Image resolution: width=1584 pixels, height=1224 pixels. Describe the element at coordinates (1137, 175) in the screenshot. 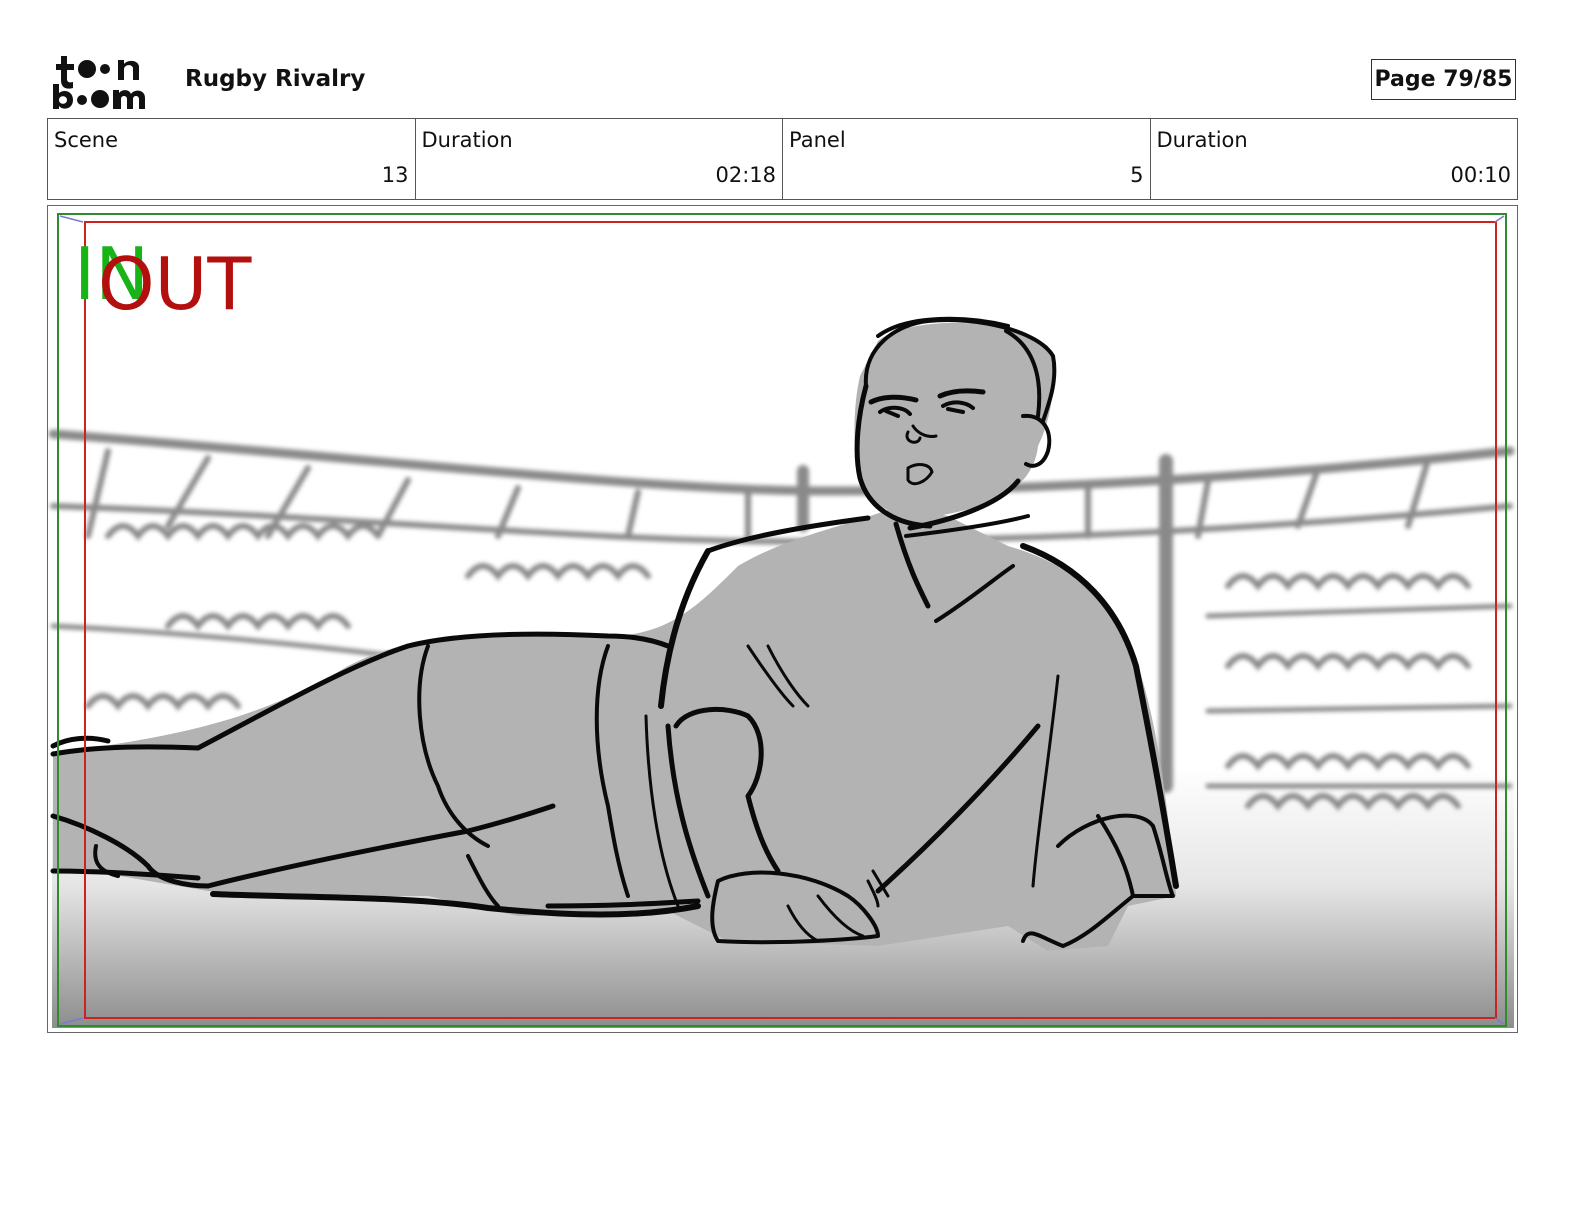

I see `panel-value: 5` at that location.